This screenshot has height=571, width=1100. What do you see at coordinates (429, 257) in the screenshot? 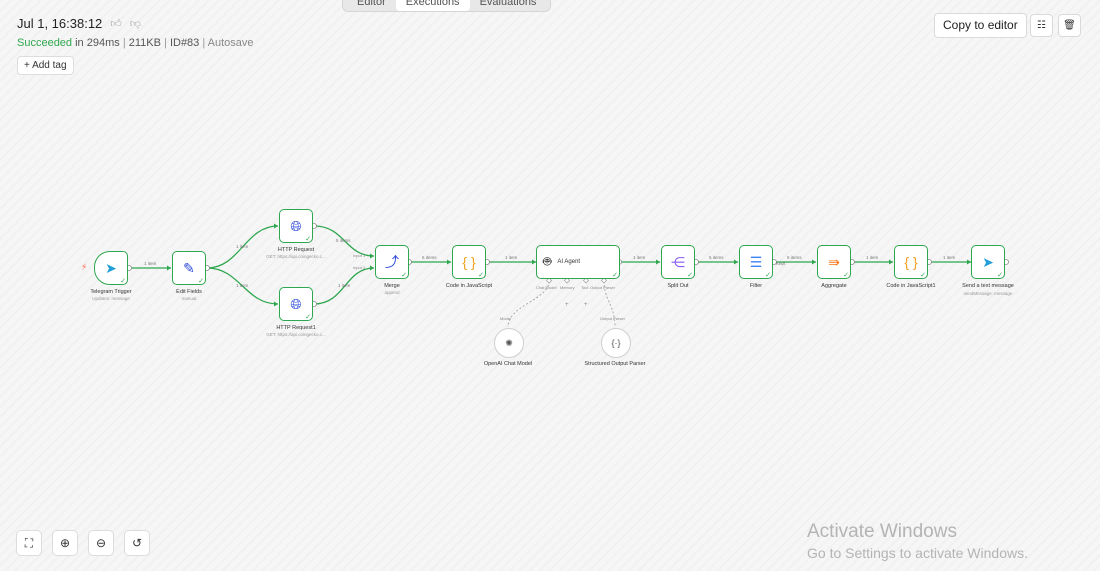
I see `edge-label: 6 items` at bounding box center [429, 257].